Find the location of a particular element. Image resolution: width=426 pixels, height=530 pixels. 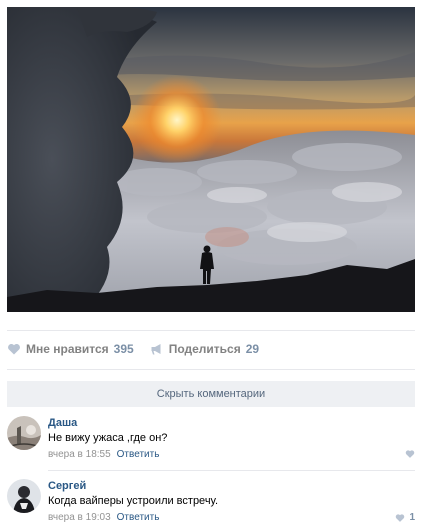

hide-comments-button: Скрыть комментарии is located at coordinates (211, 394).